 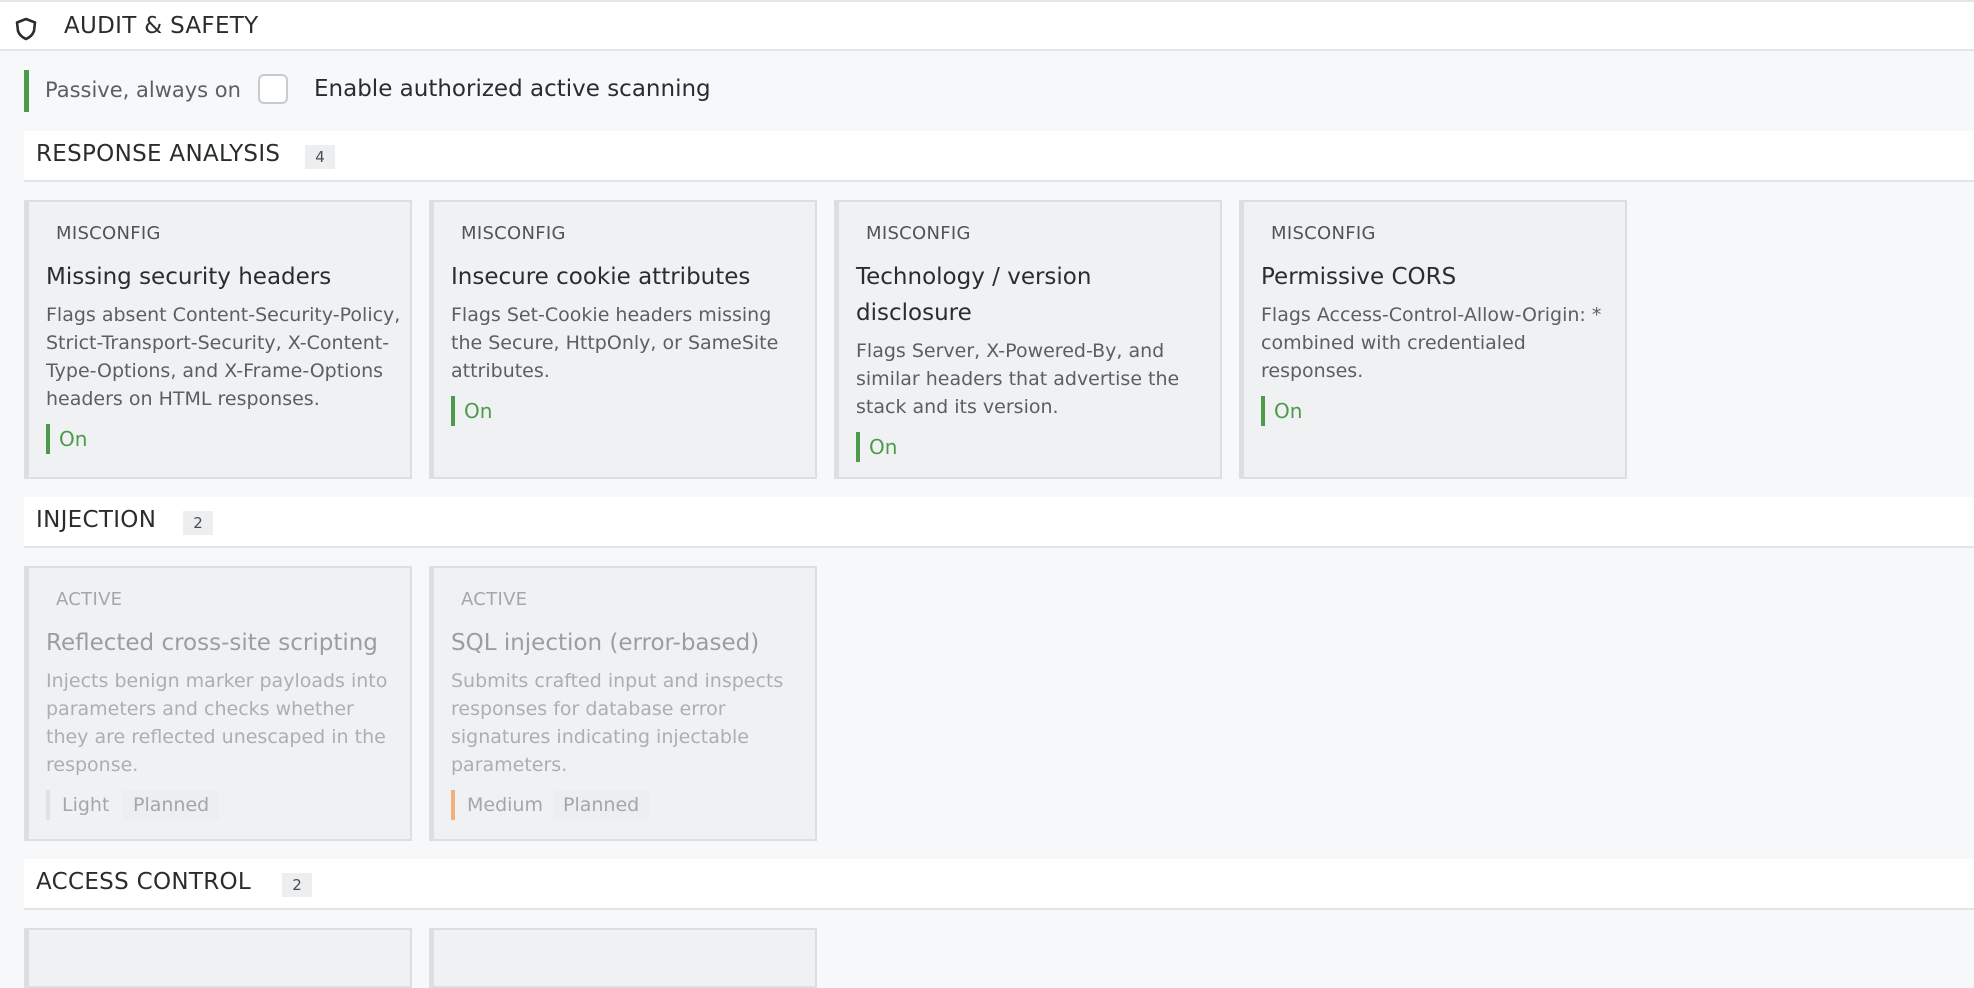 What do you see at coordinates (999, 522) in the screenshot?
I see `section-header-injection: INJECTION 2` at bounding box center [999, 522].